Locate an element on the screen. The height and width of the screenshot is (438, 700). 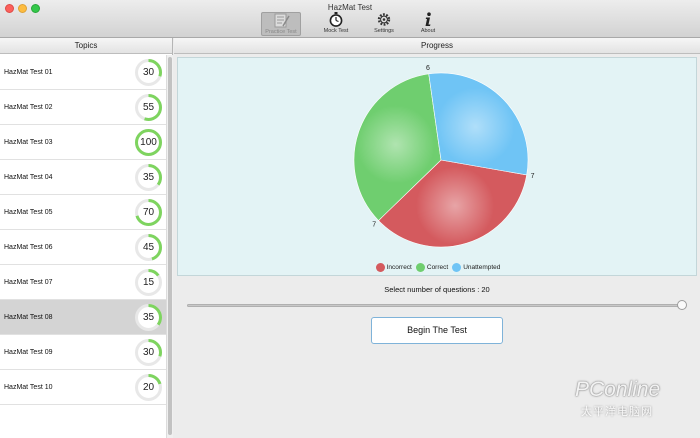
topic-name: HazMat Test 04 is located at coordinates (28, 177).